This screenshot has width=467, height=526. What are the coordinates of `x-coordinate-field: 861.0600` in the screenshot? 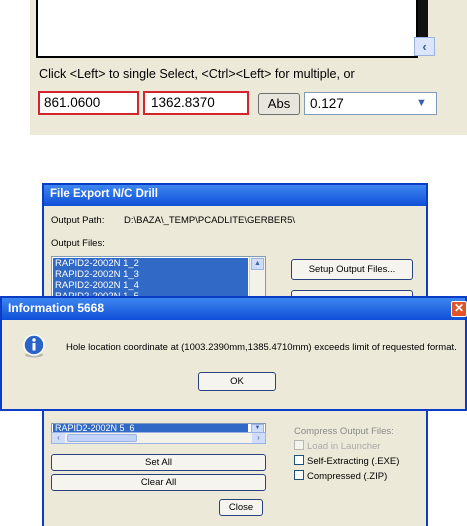 It's located at (88, 103).